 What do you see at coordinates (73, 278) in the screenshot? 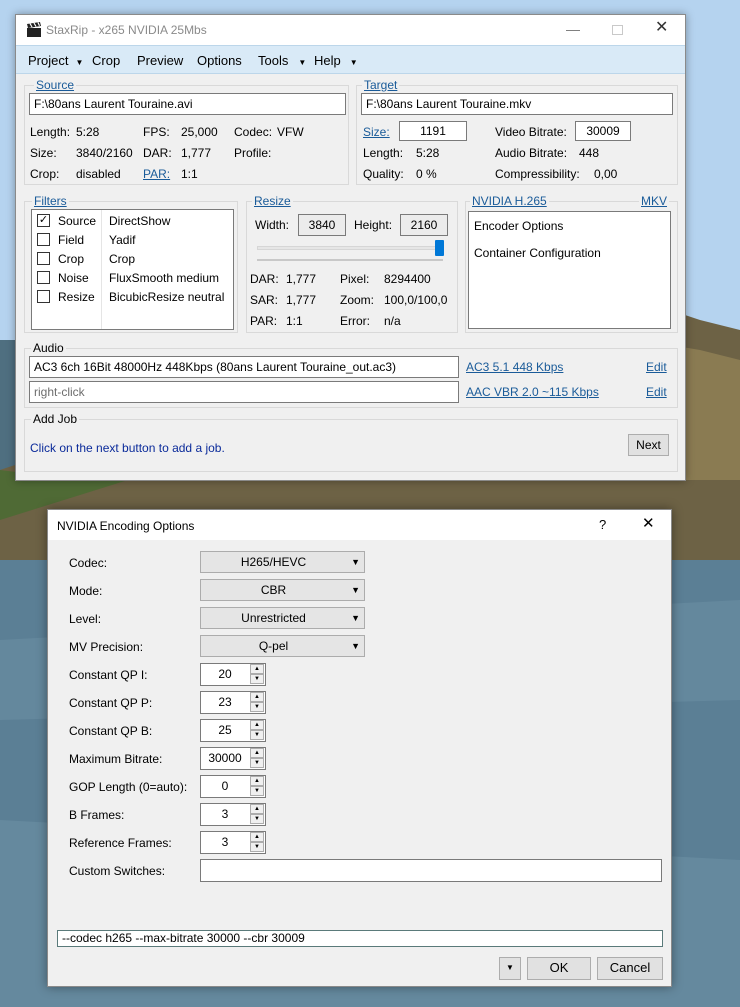
I see `filter-noise-name: Noise` at bounding box center [73, 278].